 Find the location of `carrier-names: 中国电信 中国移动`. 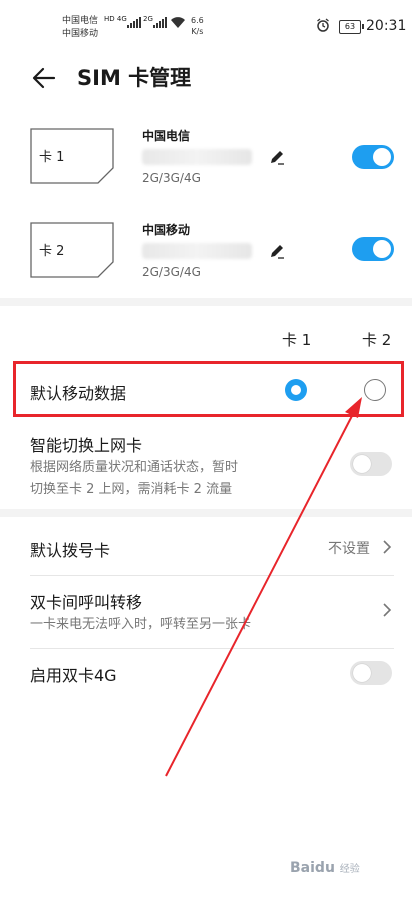

carrier-names: 中国电信 中国移动 is located at coordinates (80, 28).